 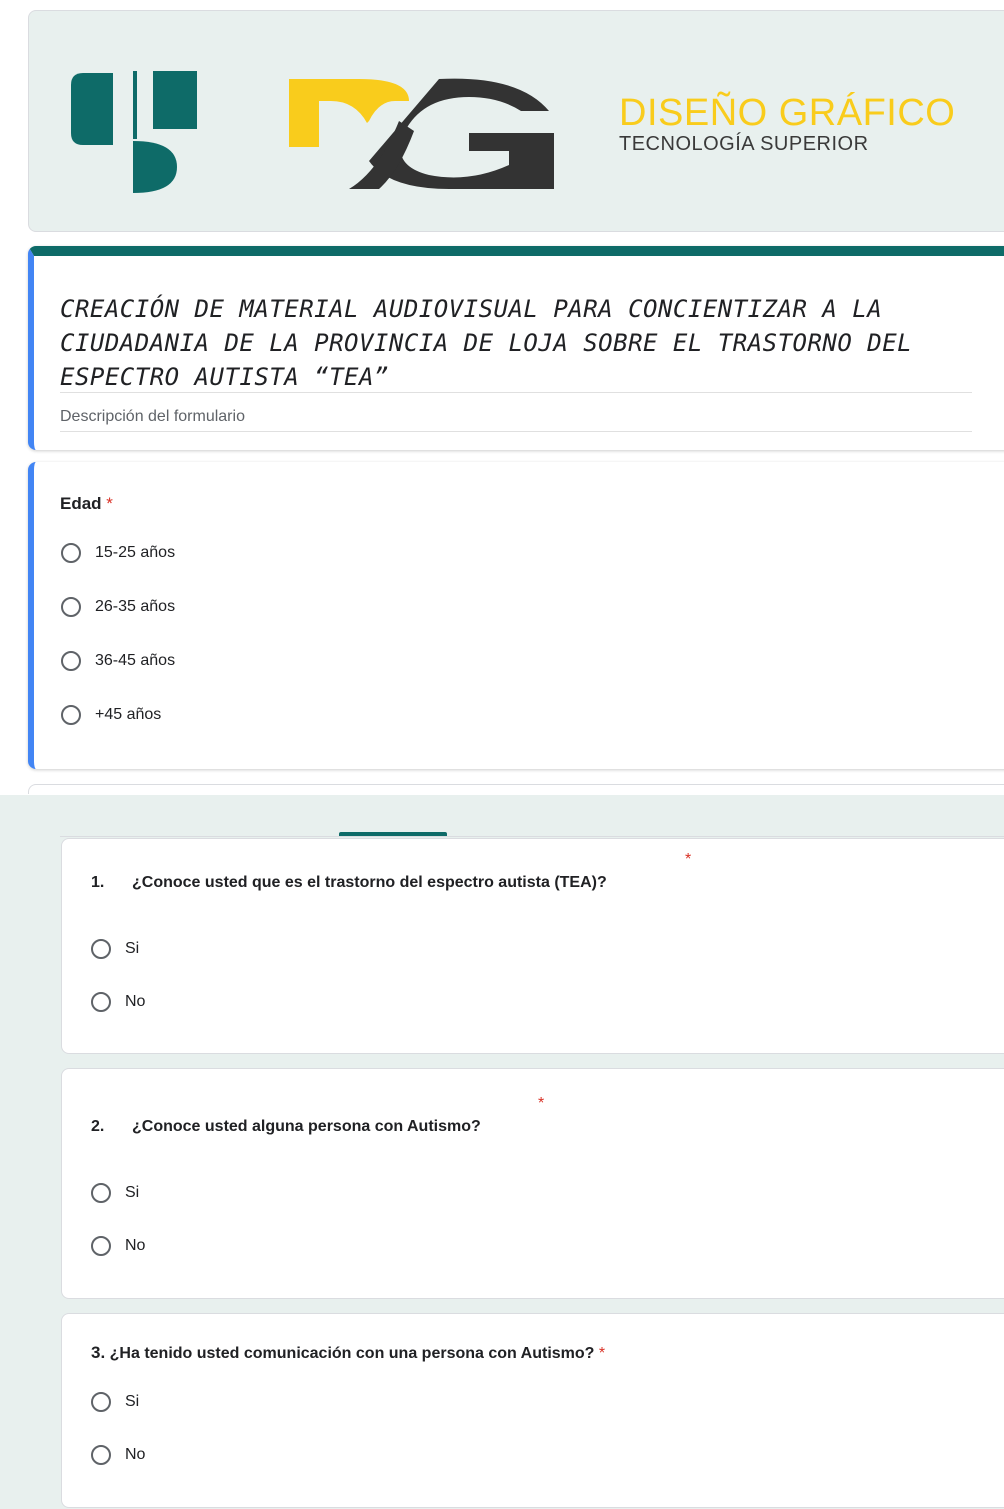 I want to click on option-label: +45 años, so click(x=128, y=714).